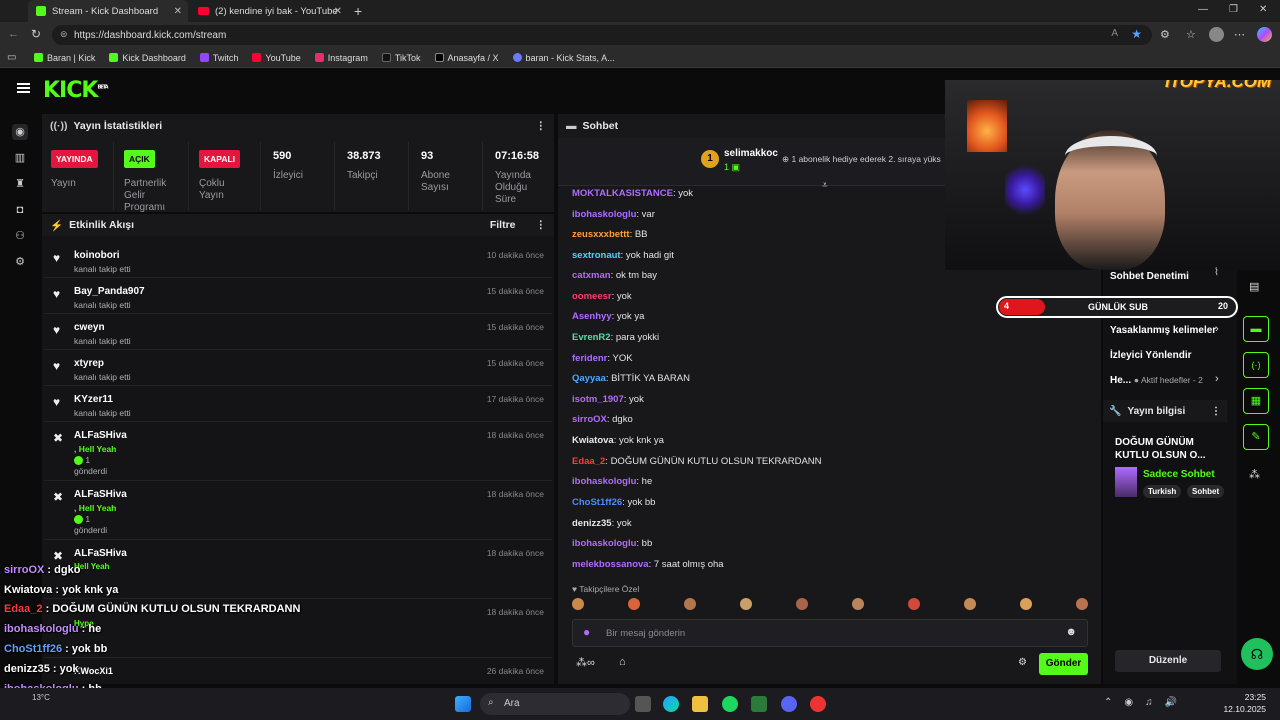  What do you see at coordinates (1151, 355) in the screenshot?
I see `viewer-redirect-link: İzleyici Yönlendir` at bounding box center [1151, 355].